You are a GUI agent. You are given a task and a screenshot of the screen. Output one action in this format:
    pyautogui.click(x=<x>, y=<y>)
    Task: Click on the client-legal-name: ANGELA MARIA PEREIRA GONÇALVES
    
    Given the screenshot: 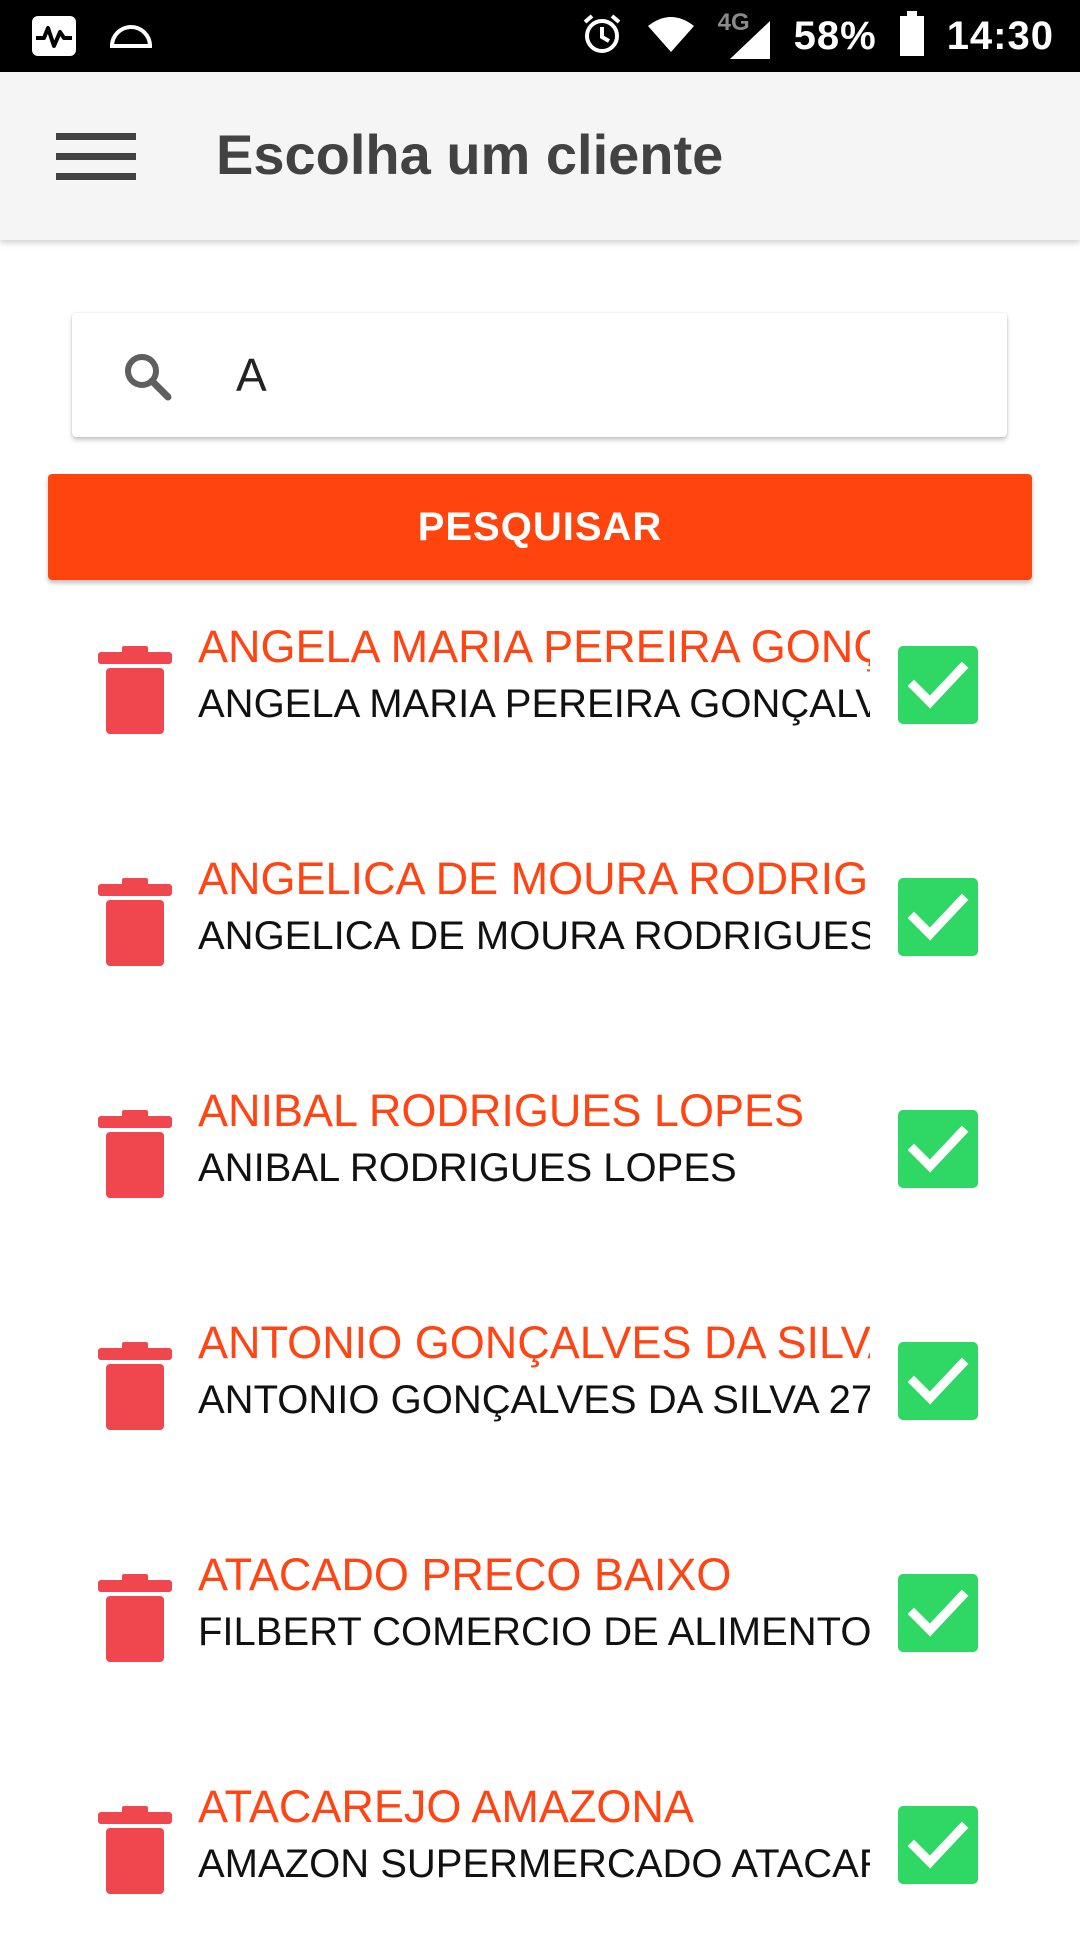 What is the action you would take?
    pyautogui.click(x=534, y=704)
    